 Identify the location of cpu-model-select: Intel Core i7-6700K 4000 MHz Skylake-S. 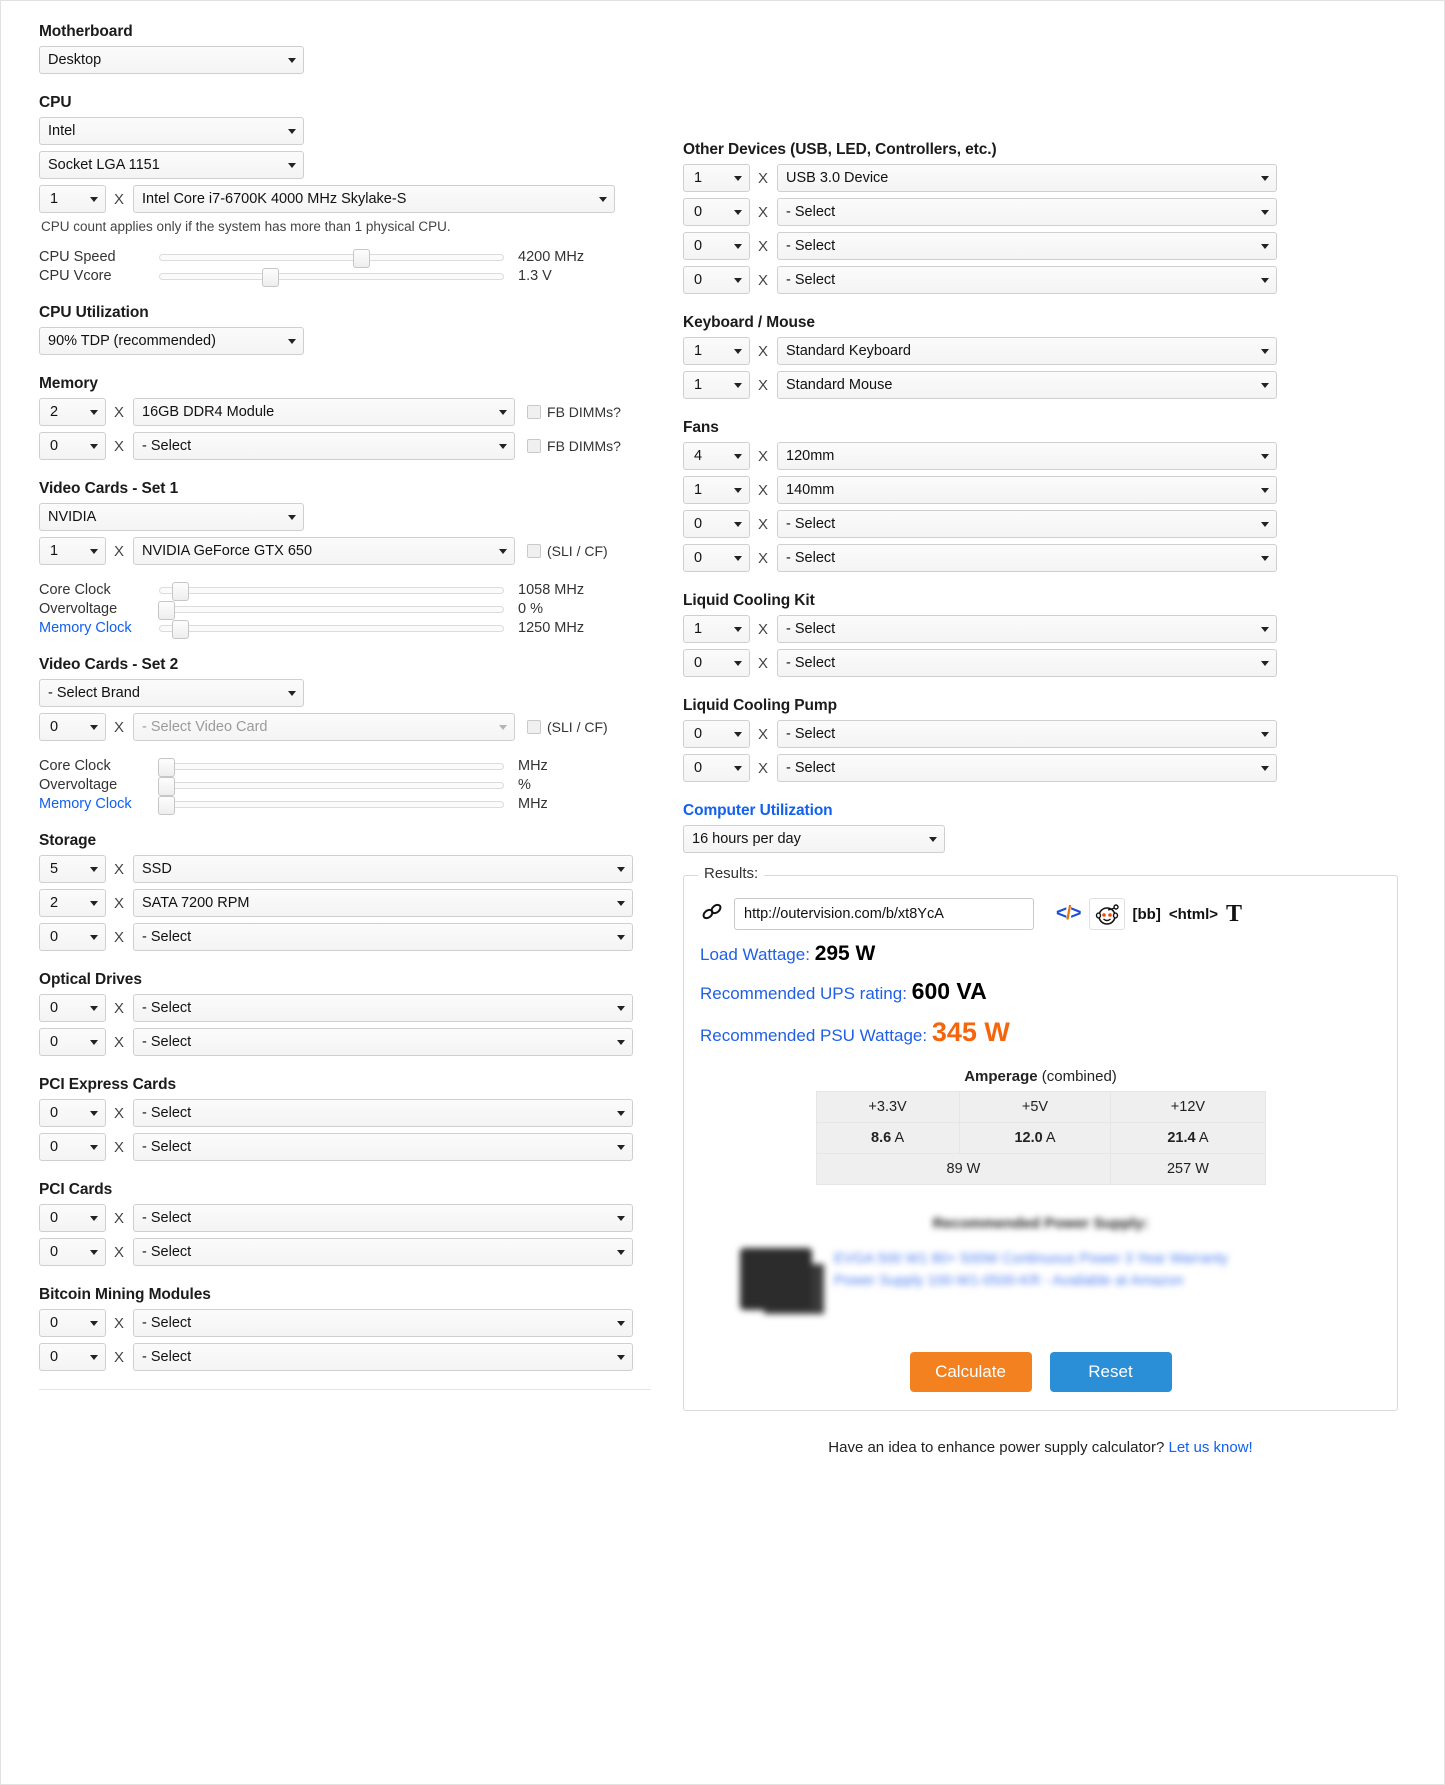
(374, 199).